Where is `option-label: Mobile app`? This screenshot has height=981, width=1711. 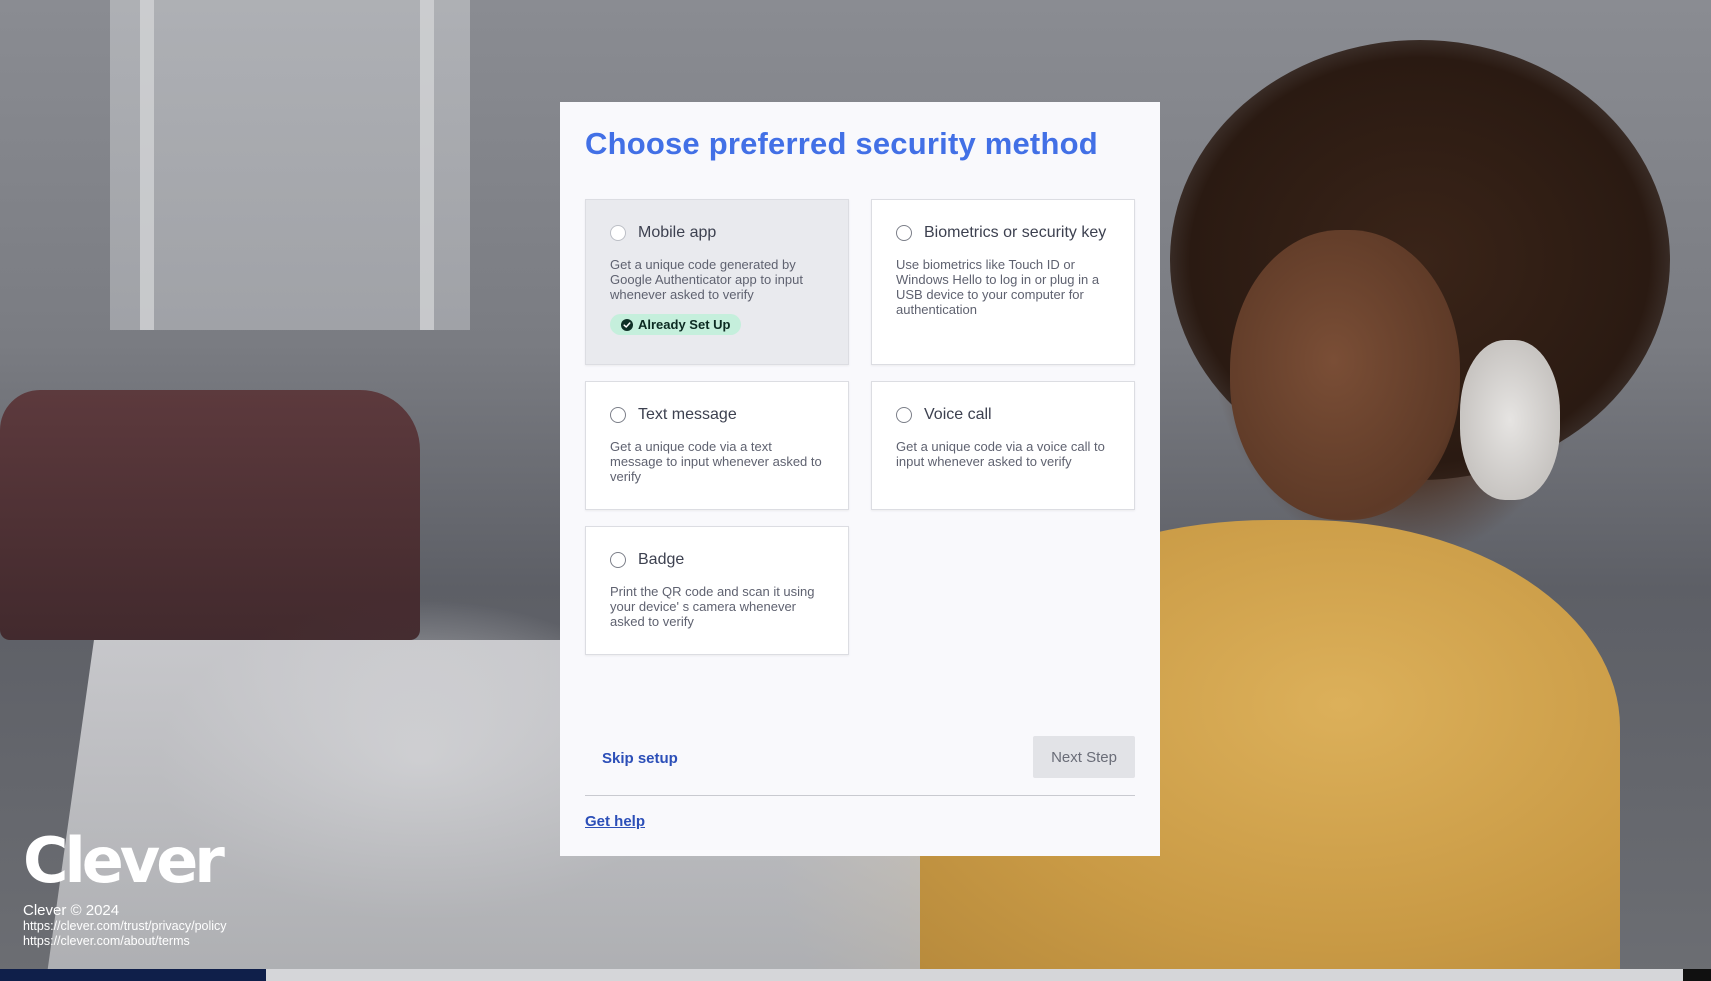 option-label: Mobile app is located at coordinates (677, 232).